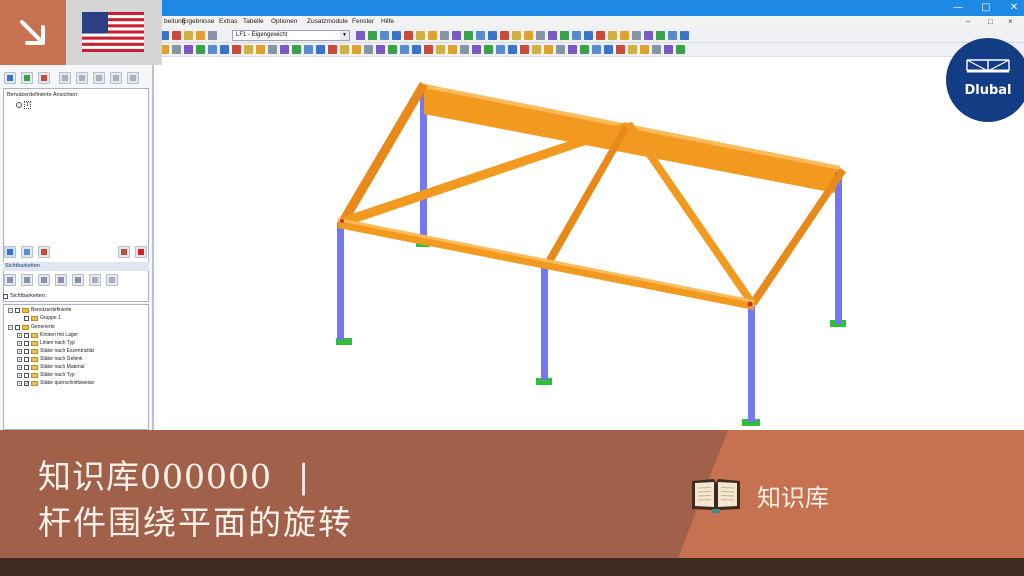 The height and width of the screenshot is (576, 1024). Describe the element at coordinates (31, 328) in the screenshot. I see `tree-node-generierte: − Generierte` at that location.